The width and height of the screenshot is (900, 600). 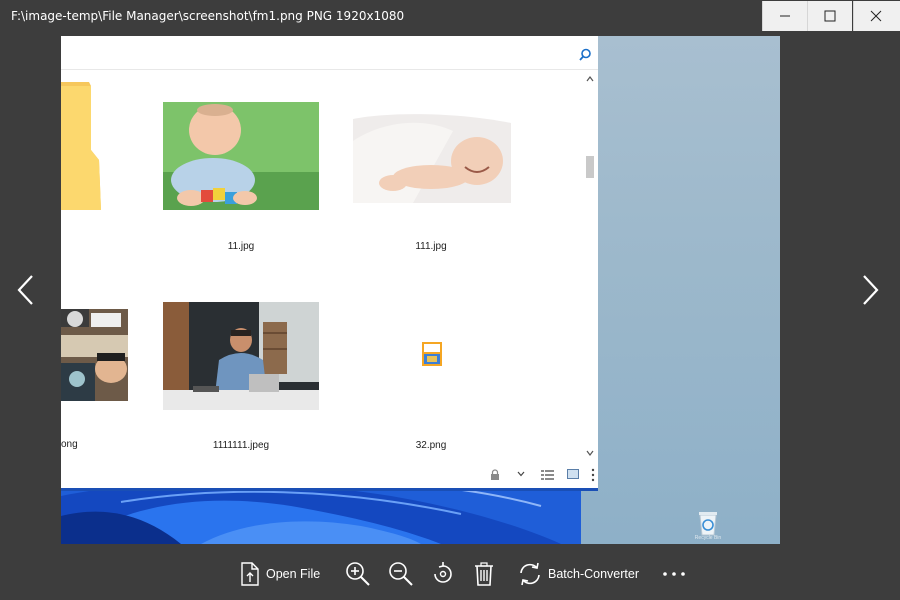 What do you see at coordinates (590, 267) in the screenshot?
I see `file-manager-scrollbar` at bounding box center [590, 267].